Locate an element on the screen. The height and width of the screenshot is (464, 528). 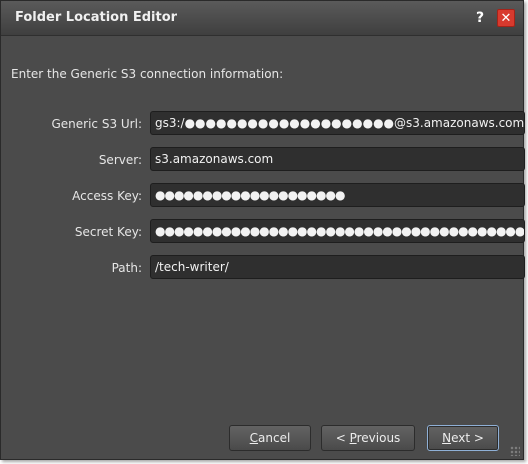
access-key-input: ●●●●●●●●●●●●●●●●●●●● is located at coordinates (337, 195).